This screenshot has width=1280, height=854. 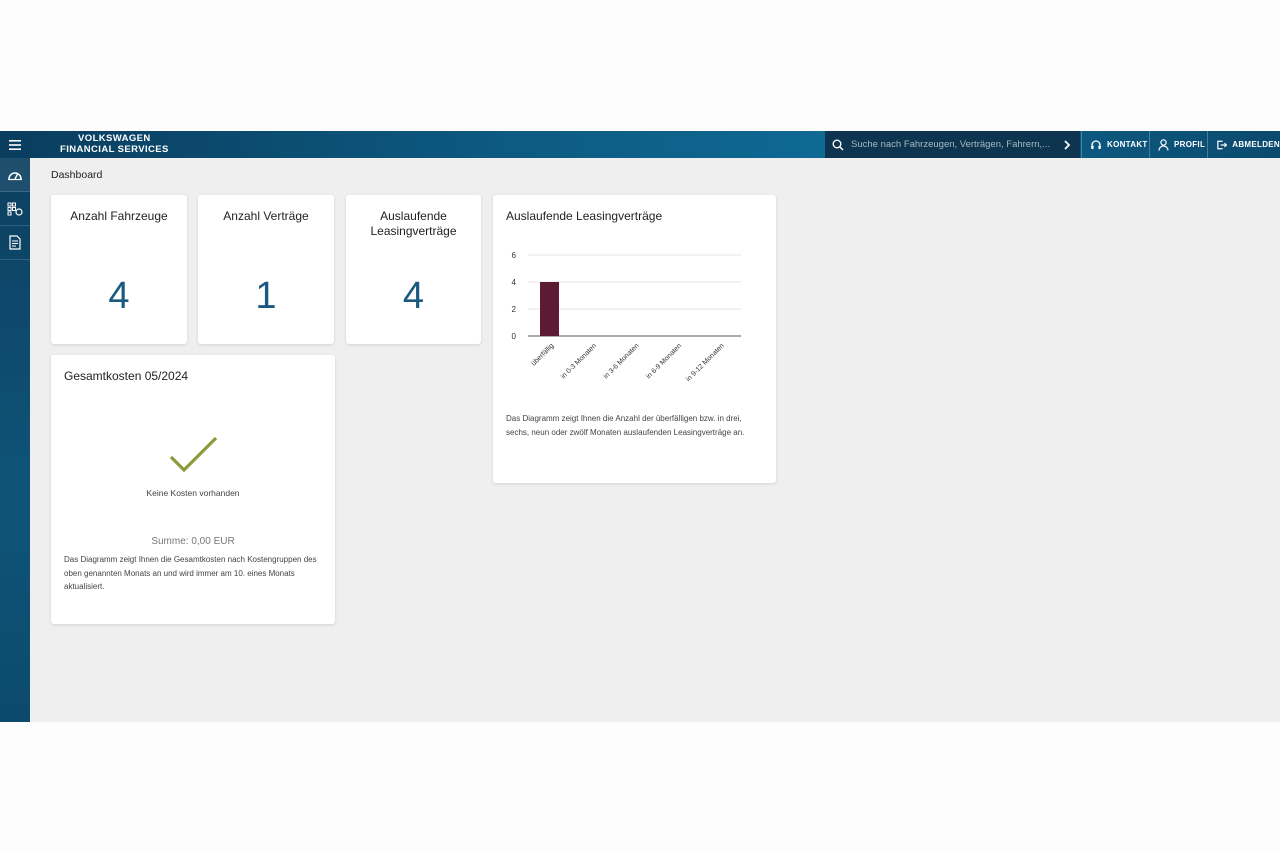 I want to click on user-icon, so click(x=1163, y=144).